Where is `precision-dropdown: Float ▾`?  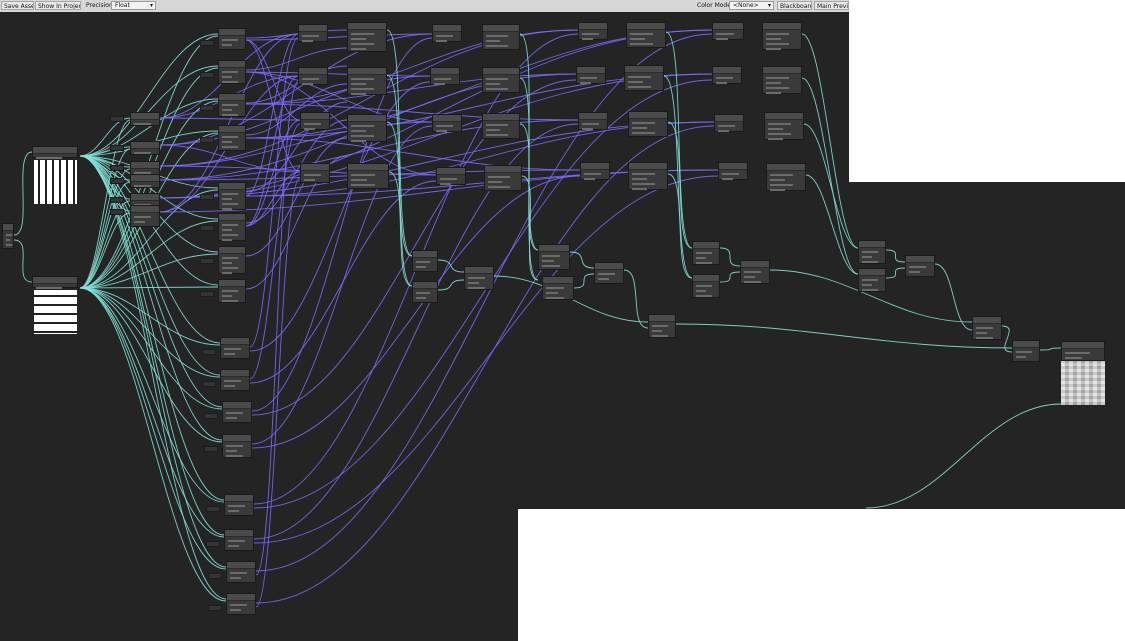
precision-dropdown: Float ▾ is located at coordinates (133, 5).